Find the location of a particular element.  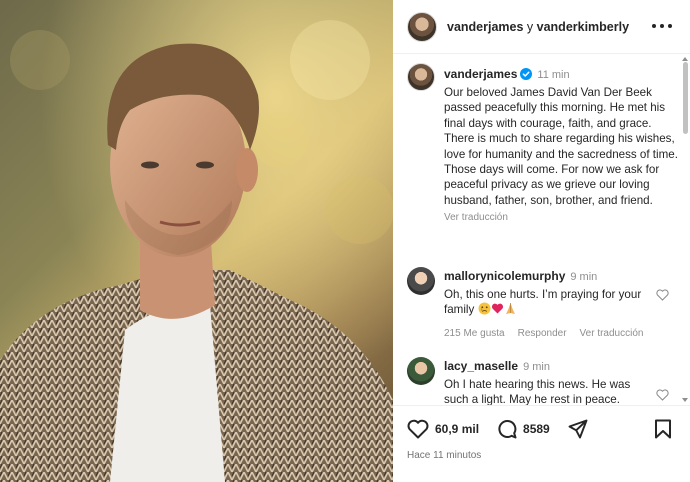

caption-avatar is located at coordinates (421, 77).